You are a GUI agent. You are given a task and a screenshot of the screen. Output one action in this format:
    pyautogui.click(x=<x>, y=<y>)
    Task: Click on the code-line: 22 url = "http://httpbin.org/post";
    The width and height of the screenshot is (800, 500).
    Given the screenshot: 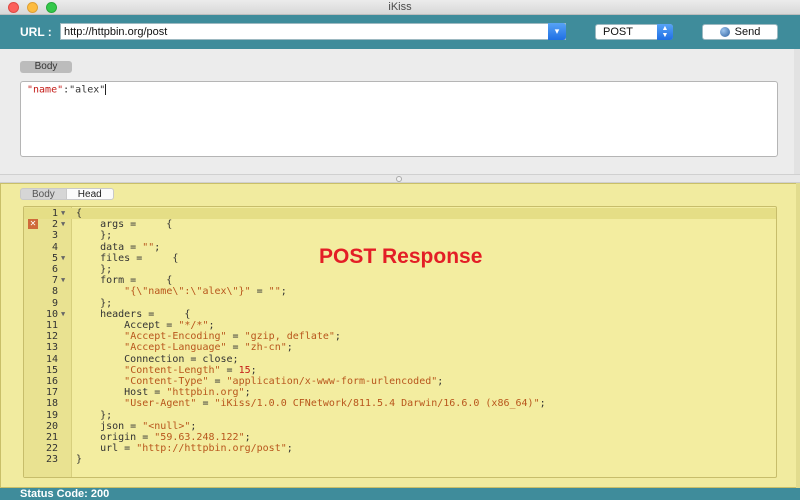 What is the action you would take?
    pyautogui.click(x=400, y=448)
    